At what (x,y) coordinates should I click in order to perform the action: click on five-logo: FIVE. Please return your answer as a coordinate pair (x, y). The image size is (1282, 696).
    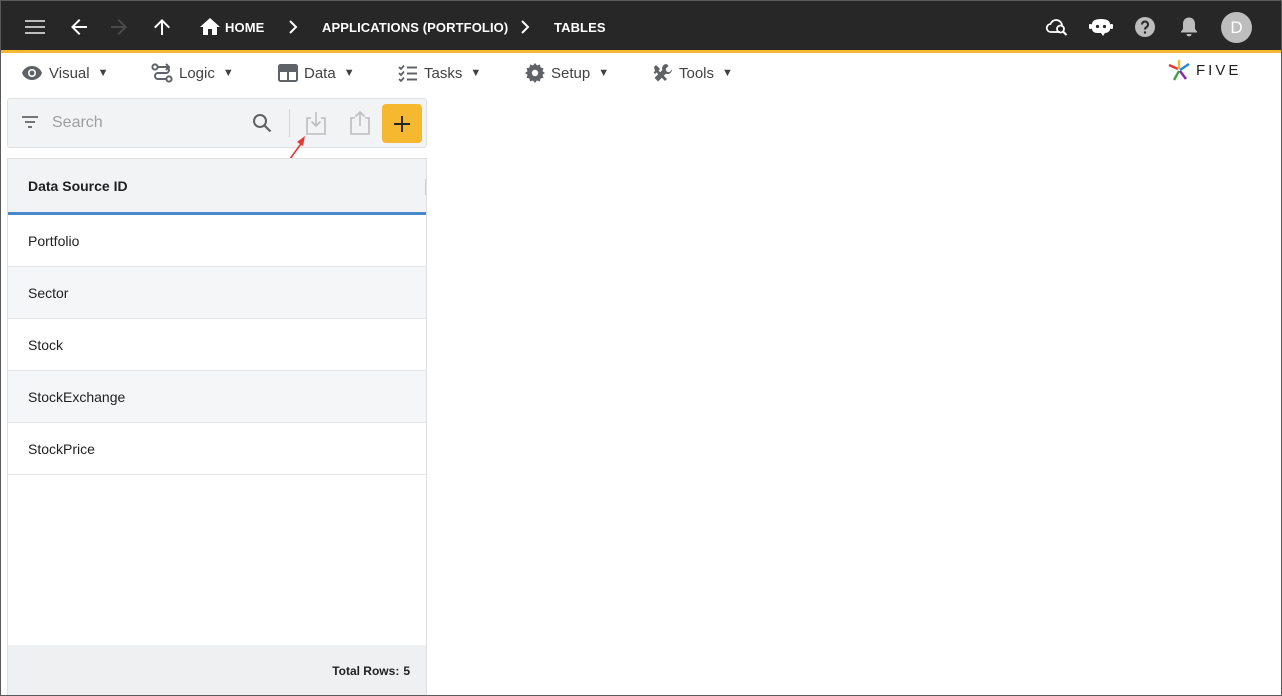
    Looking at the image, I should click on (1214, 70).